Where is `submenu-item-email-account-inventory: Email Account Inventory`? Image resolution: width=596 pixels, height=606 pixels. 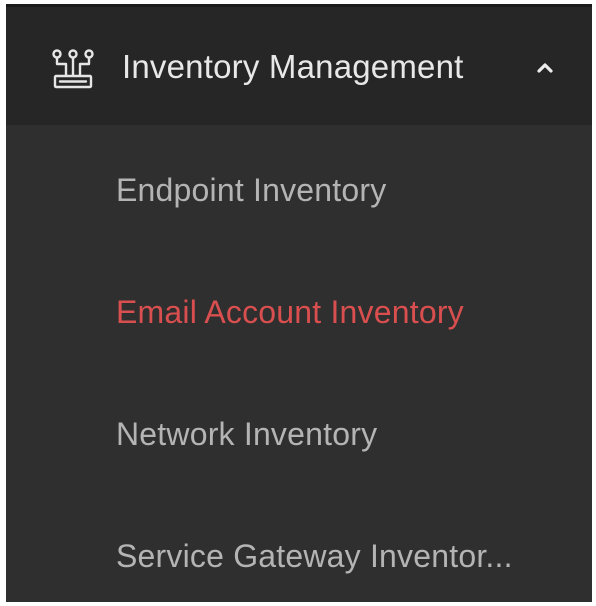 submenu-item-email-account-inventory: Email Account Inventory is located at coordinates (351, 312).